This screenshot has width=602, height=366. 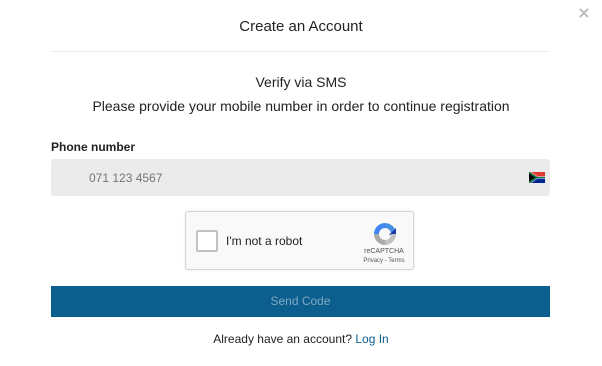 I want to click on login-link: Log In, so click(x=371, y=339).